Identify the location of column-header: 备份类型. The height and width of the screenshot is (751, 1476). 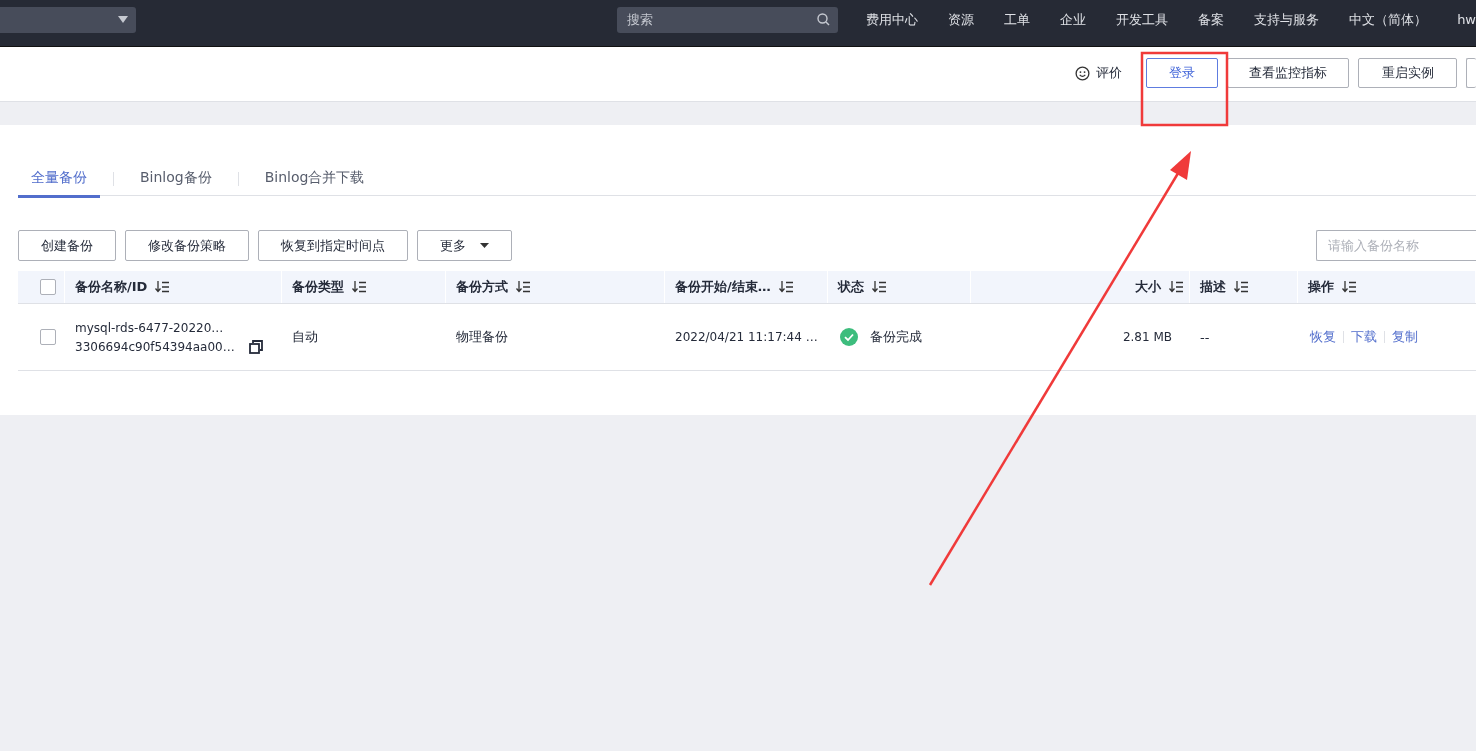
(318, 287).